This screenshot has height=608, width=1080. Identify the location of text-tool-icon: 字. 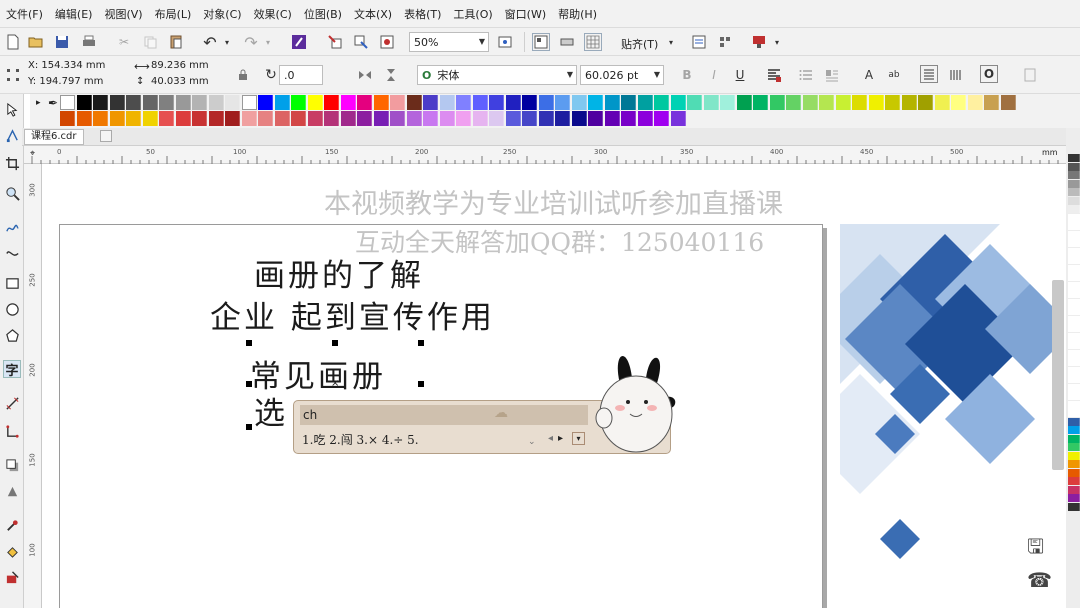
(12, 369).